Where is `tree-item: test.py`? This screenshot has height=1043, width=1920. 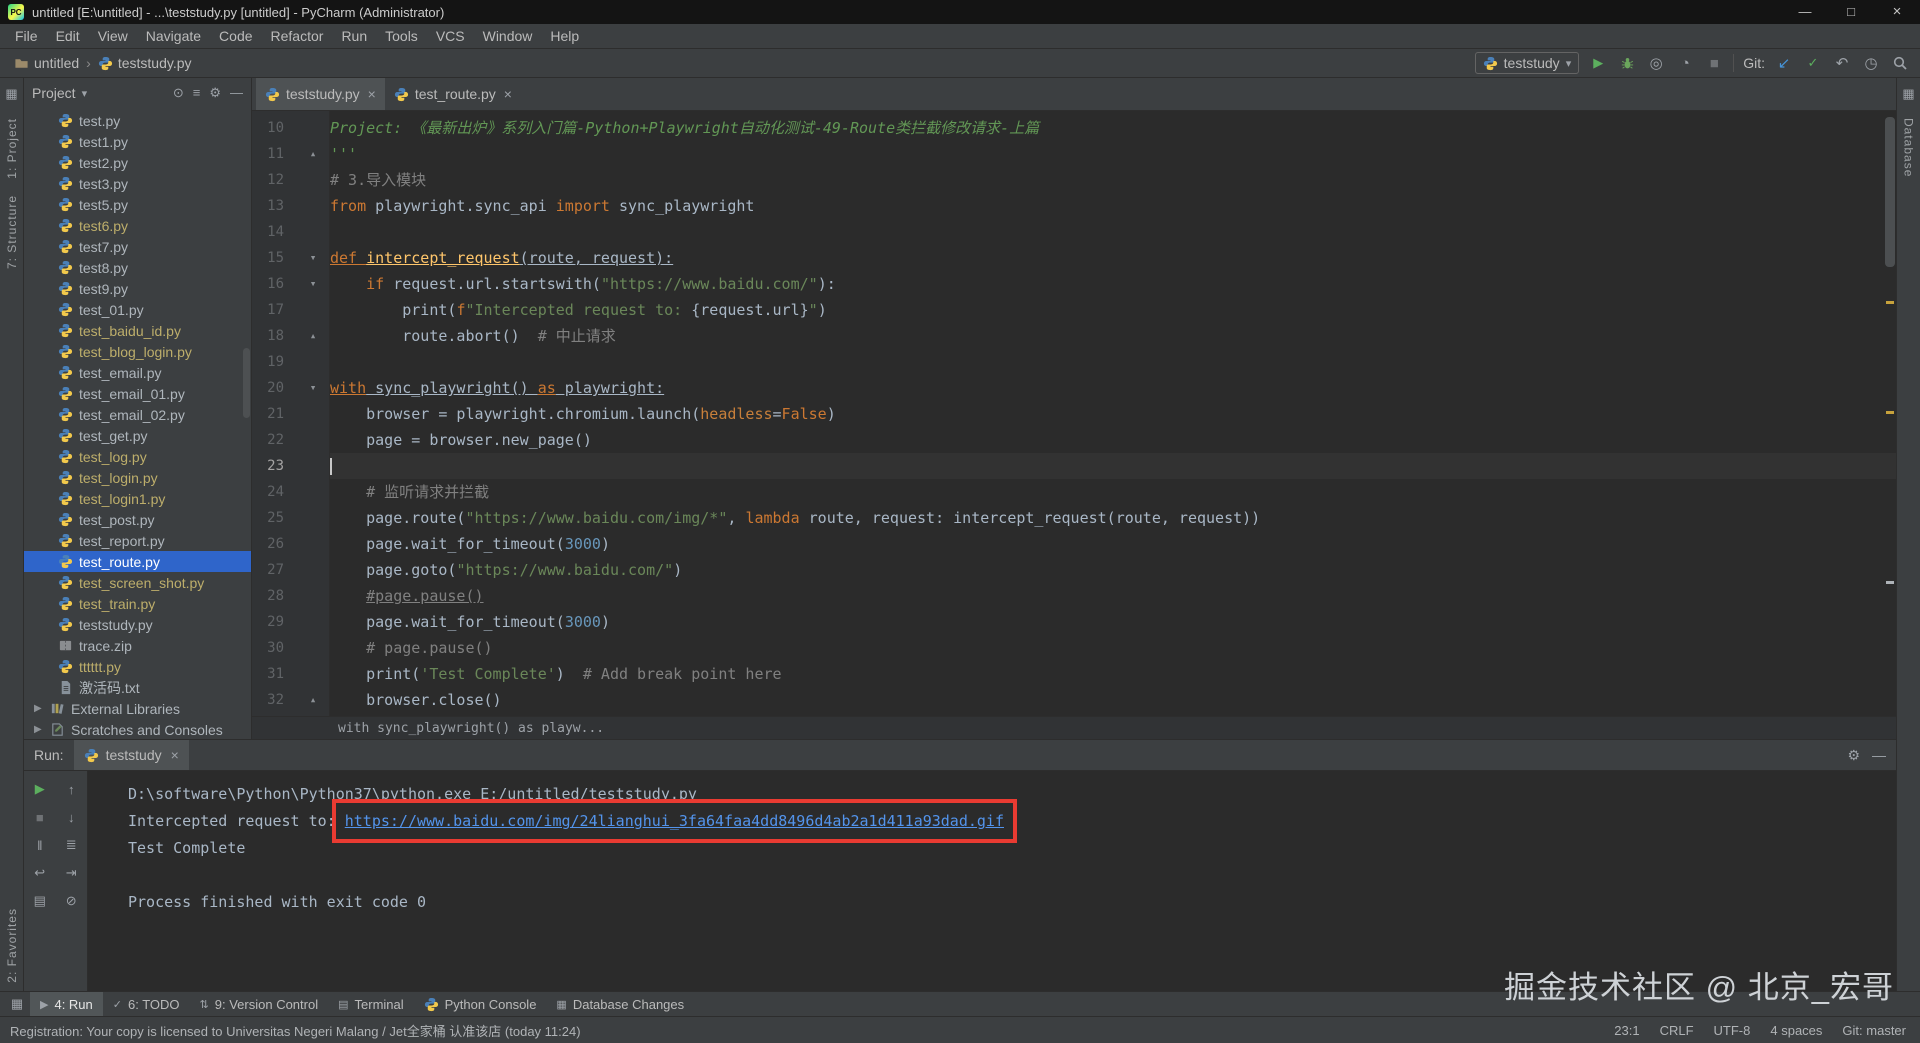
tree-item: test.py is located at coordinates (137, 120).